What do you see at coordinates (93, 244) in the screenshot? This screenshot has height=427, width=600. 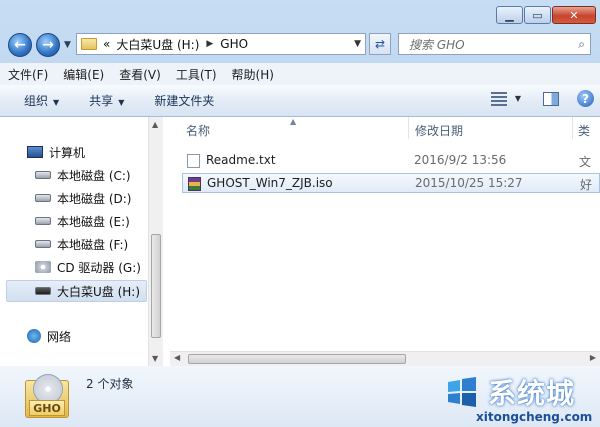 I see `nav-drive-label: 本地磁盘 (F:)` at bounding box center [93, 244].